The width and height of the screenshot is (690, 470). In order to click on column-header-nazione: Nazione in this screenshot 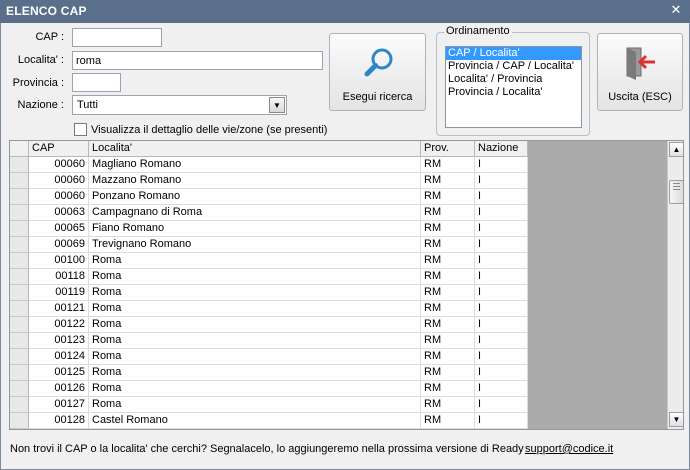, I will do `click(501, 149)`.